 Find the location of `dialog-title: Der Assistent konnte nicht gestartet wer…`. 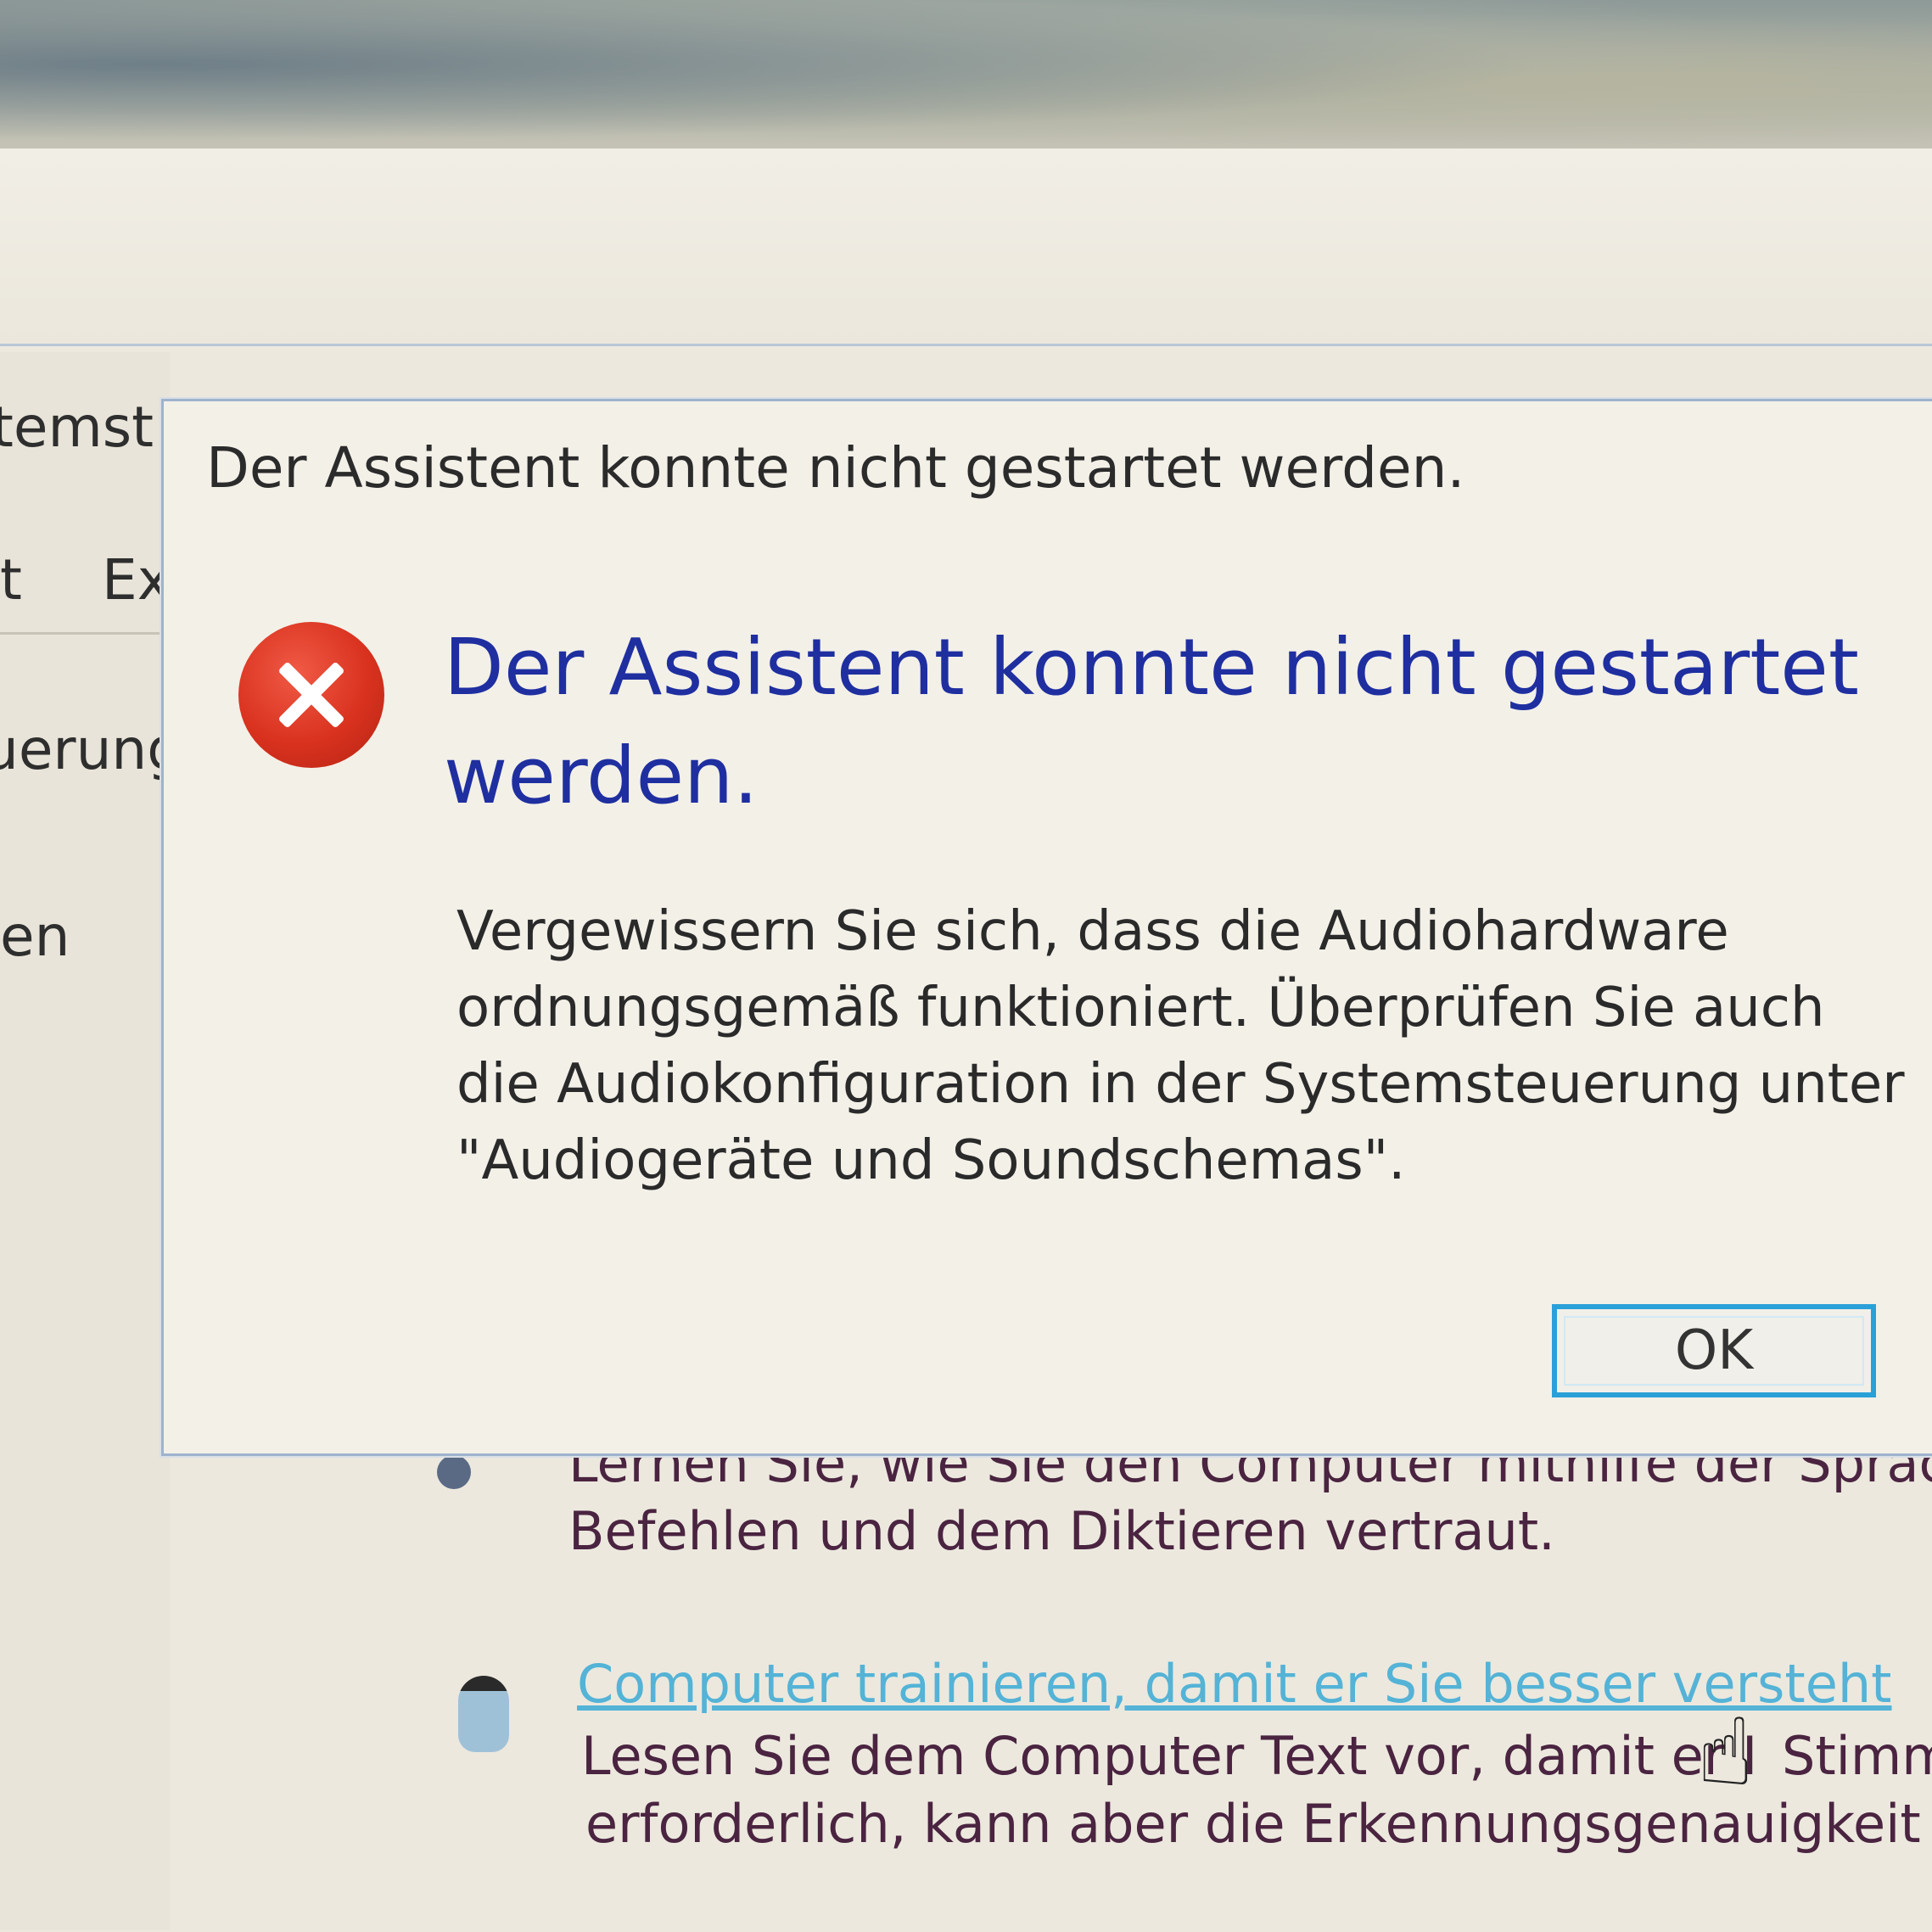

dialog-title: Der Assistent konnte nicht gestartet wer… is located at coordinates (835, 468).